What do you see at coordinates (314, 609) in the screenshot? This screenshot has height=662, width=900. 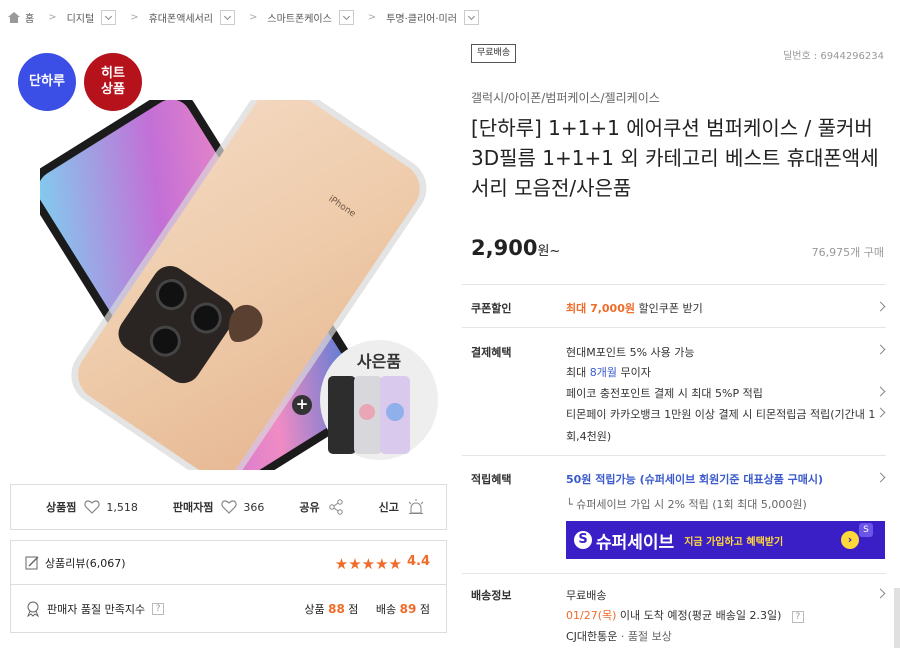 I see `product-score-label: 상품` at bounding box center [314, 609].